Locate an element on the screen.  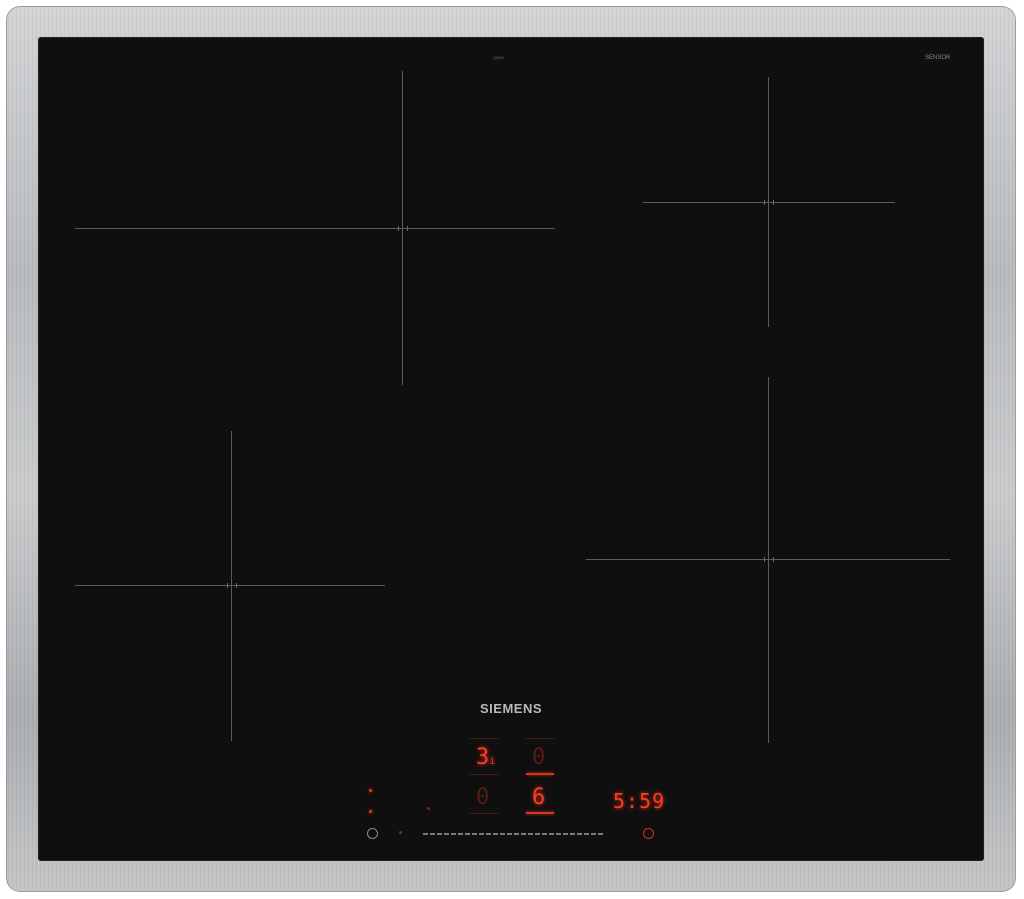
zone-rear-right-center is located at coordinates (769, 202).